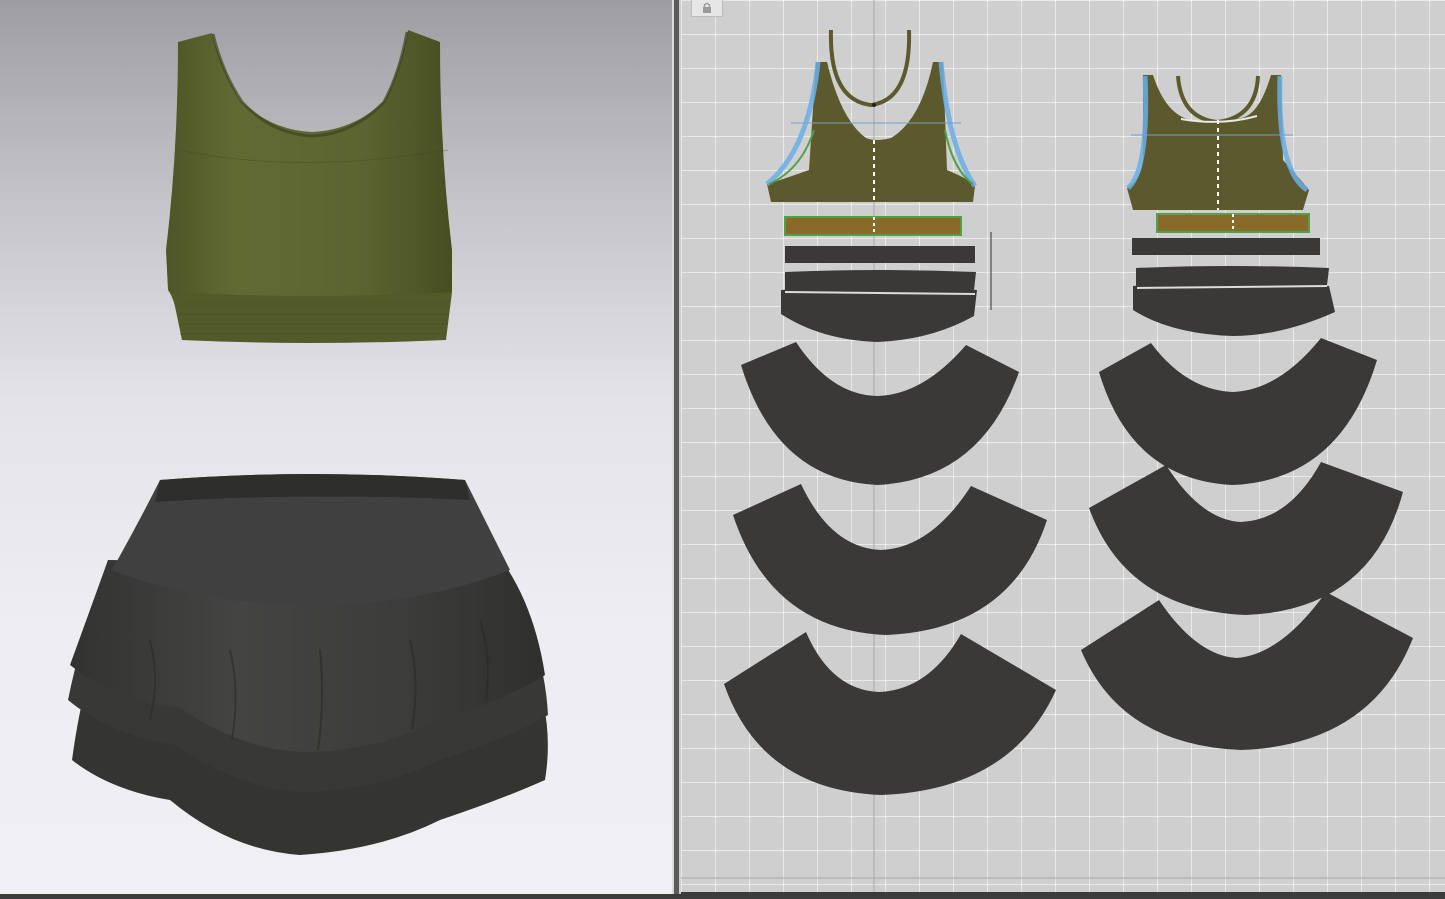 The image size is (1445, 899). I want to click on ruffle-skirt-3d, so click(308, 664).